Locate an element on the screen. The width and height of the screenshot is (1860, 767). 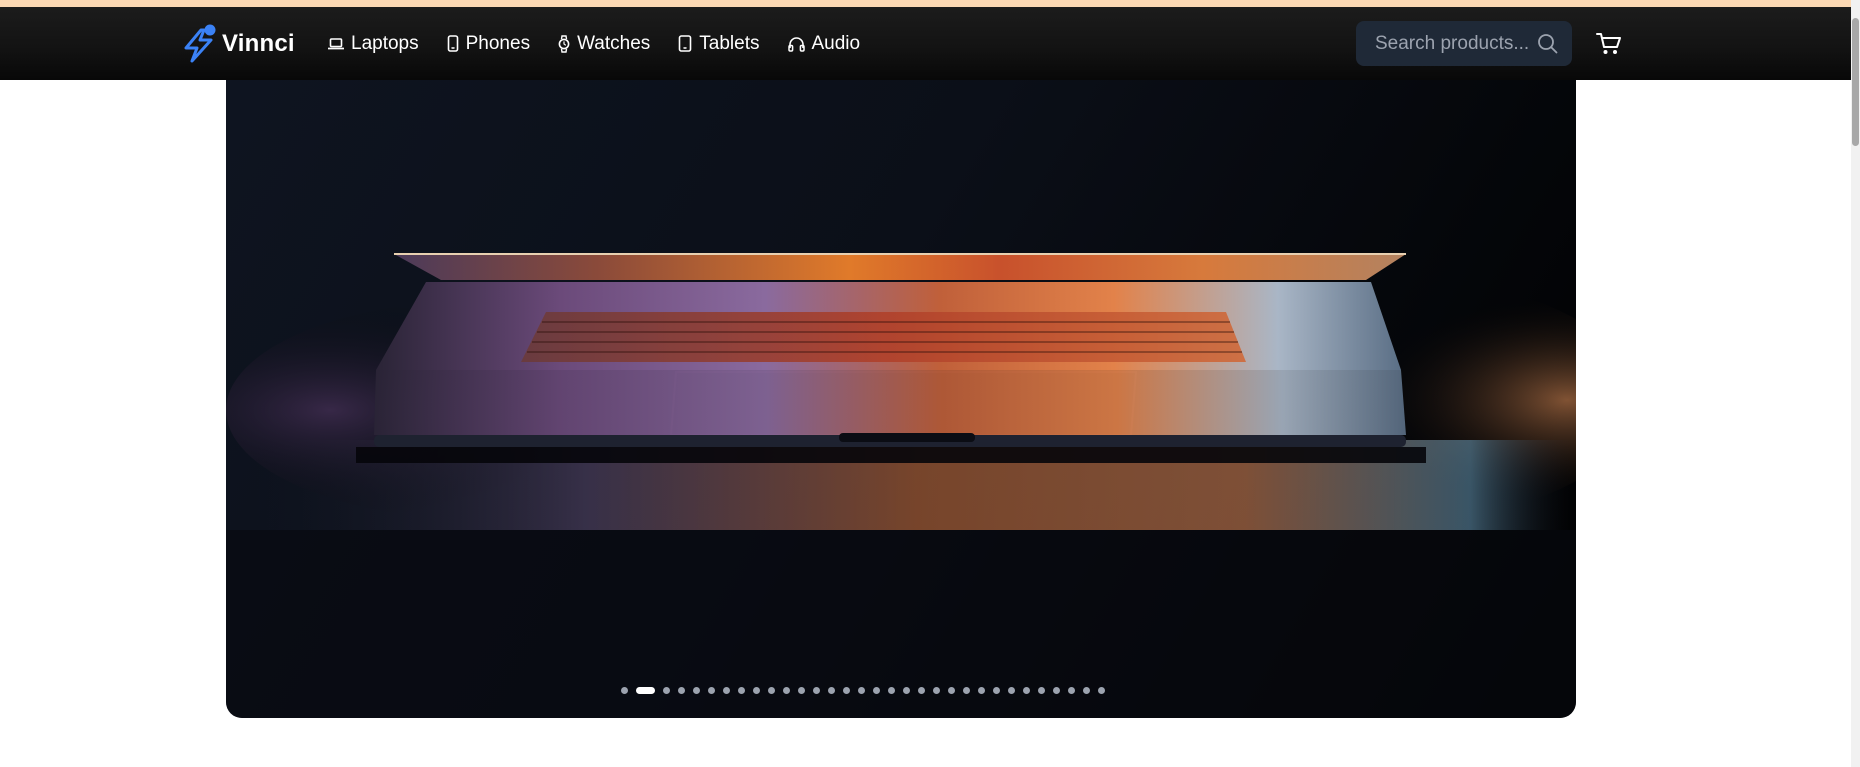
category-nav: Laptops Phones Watches Tablets Audio is located at coordinates (608, 43).